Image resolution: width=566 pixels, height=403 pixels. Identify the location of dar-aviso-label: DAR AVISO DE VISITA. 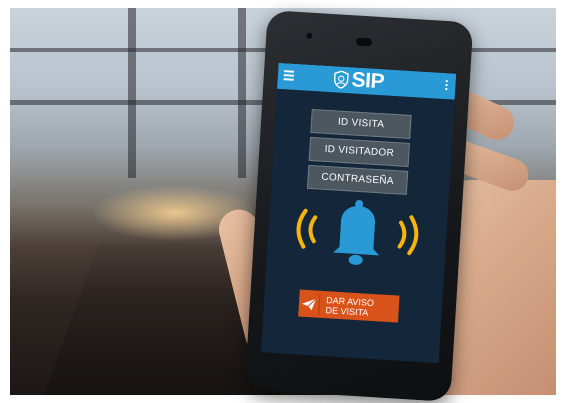
(346, 306).